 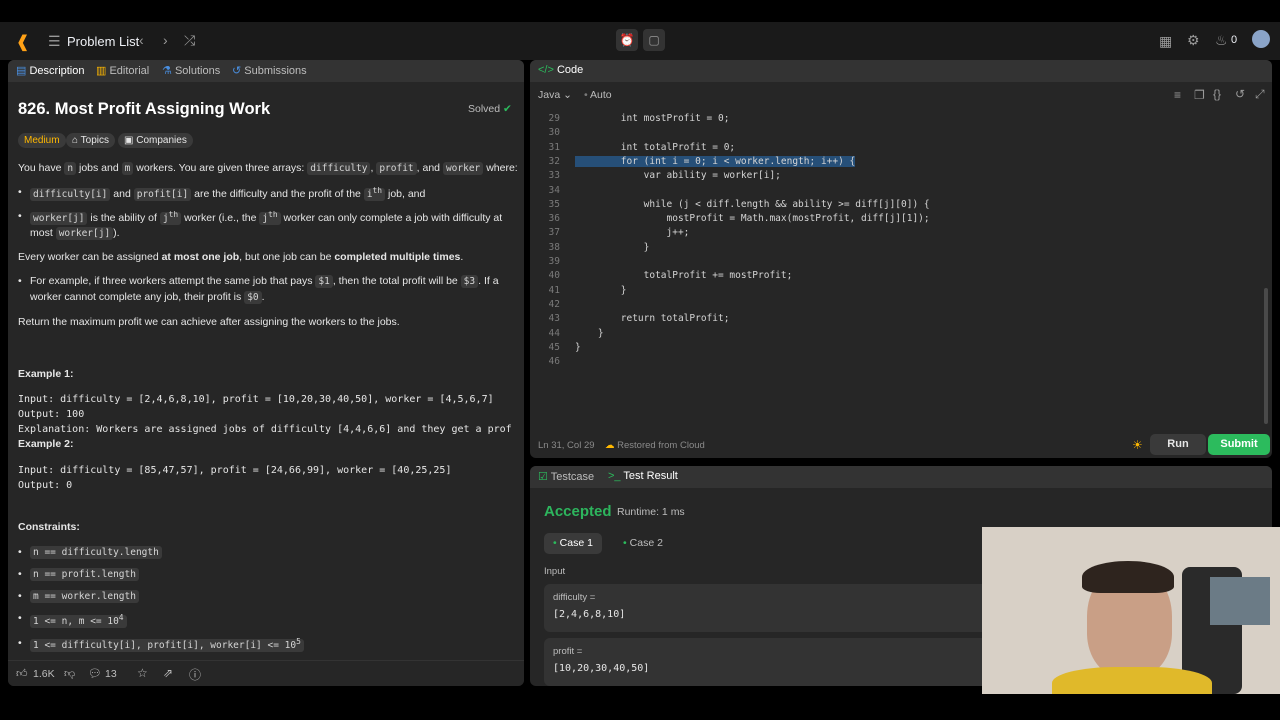 What do you see at coordinates (895, 349) in the screenshot?
I see `code-line: 45}` at bounding box center [895, 349].